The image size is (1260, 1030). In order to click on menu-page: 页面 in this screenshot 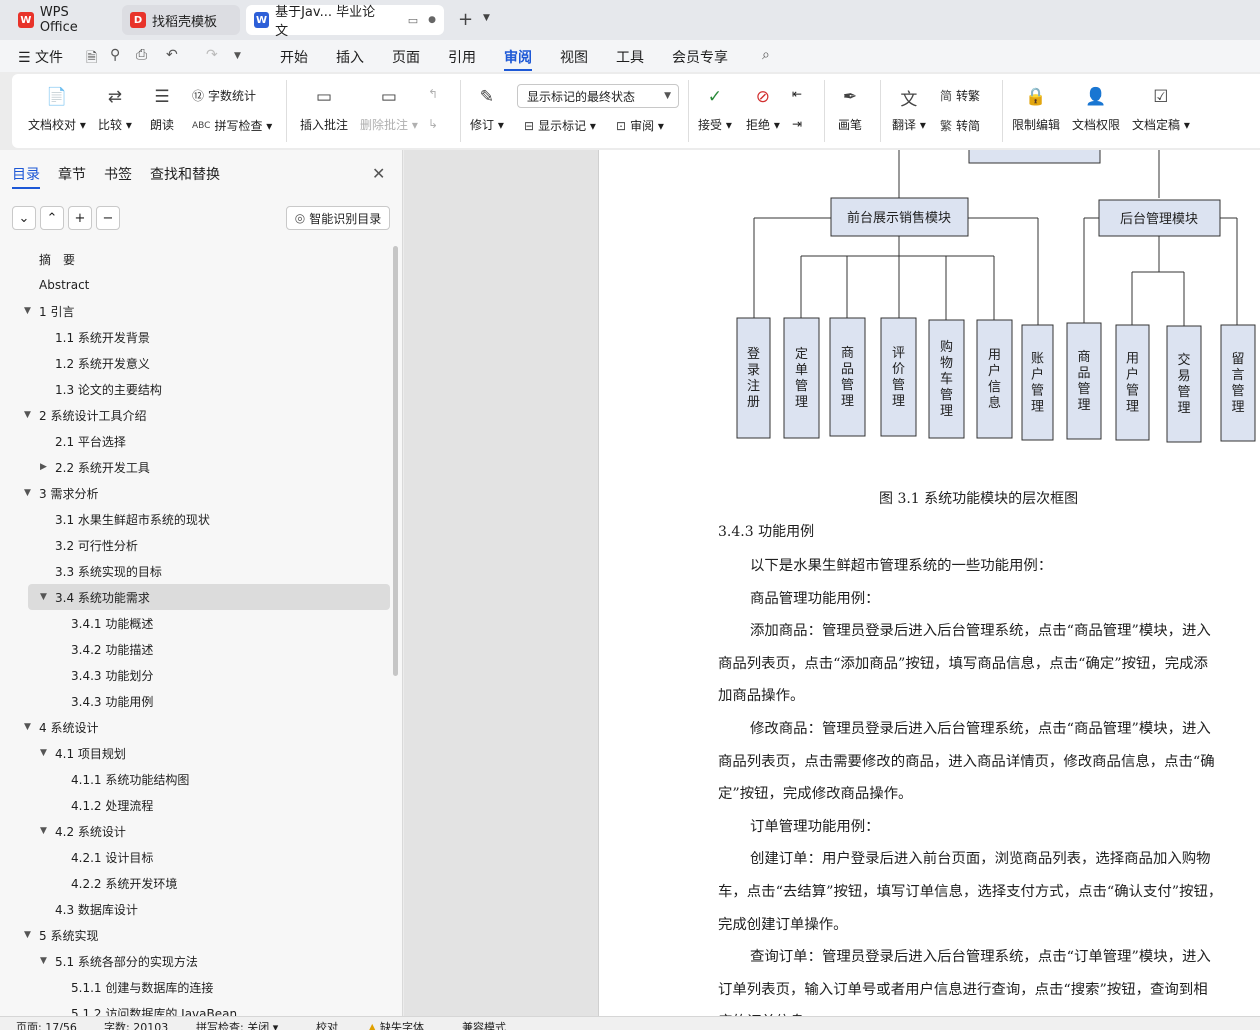, I will do `click(406, 57)`.